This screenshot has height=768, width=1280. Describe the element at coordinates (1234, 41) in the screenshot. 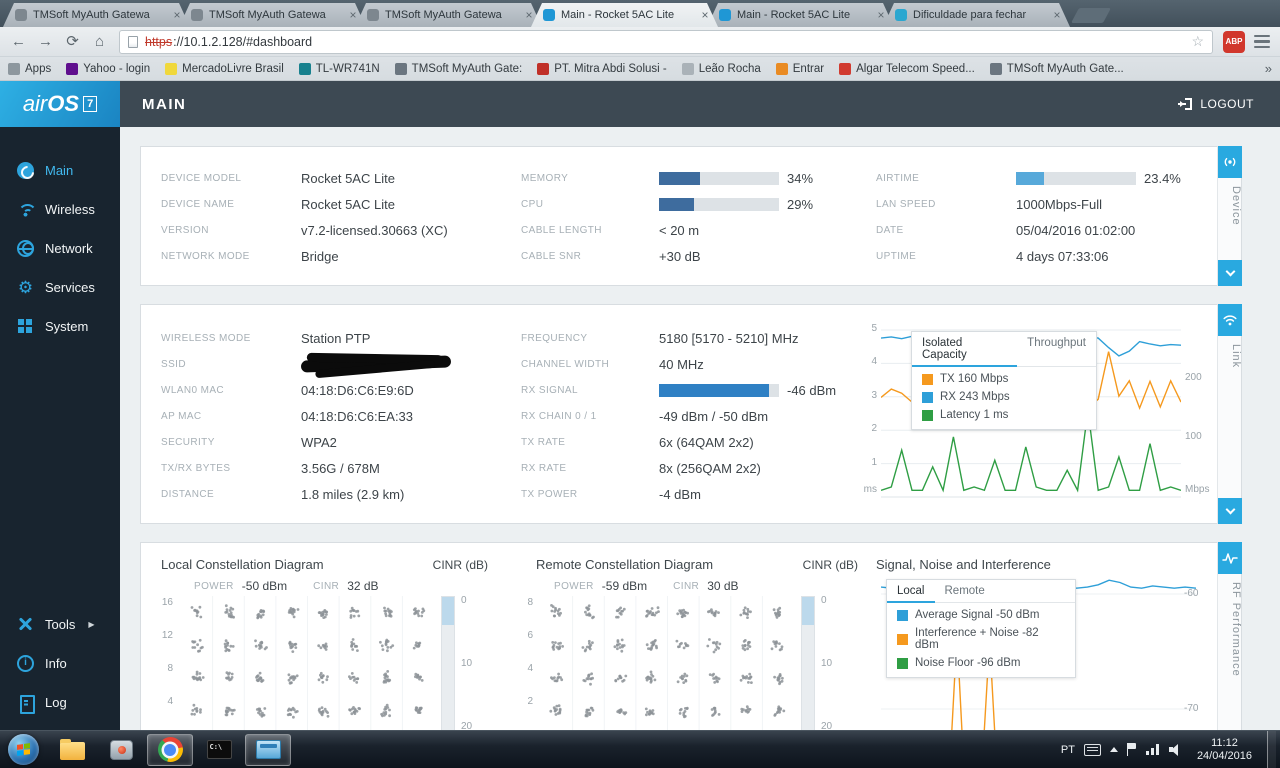

I see `adblock-extension-badge: ABP` at that location.